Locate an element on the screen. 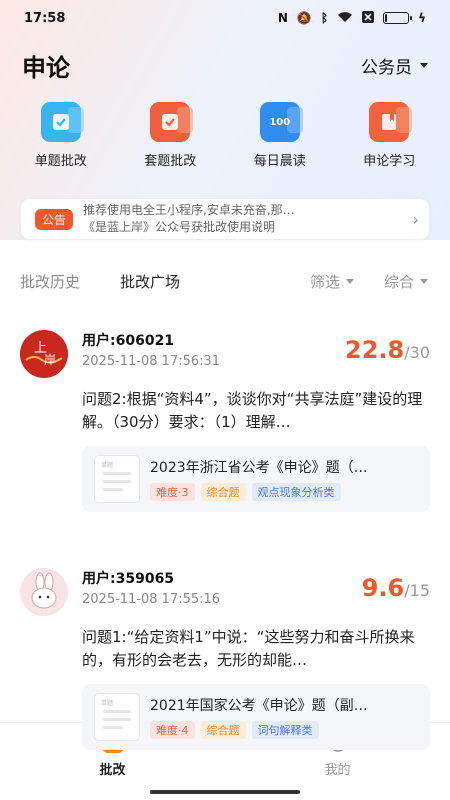  no-sim-icon is located at coordinates (368, 18).